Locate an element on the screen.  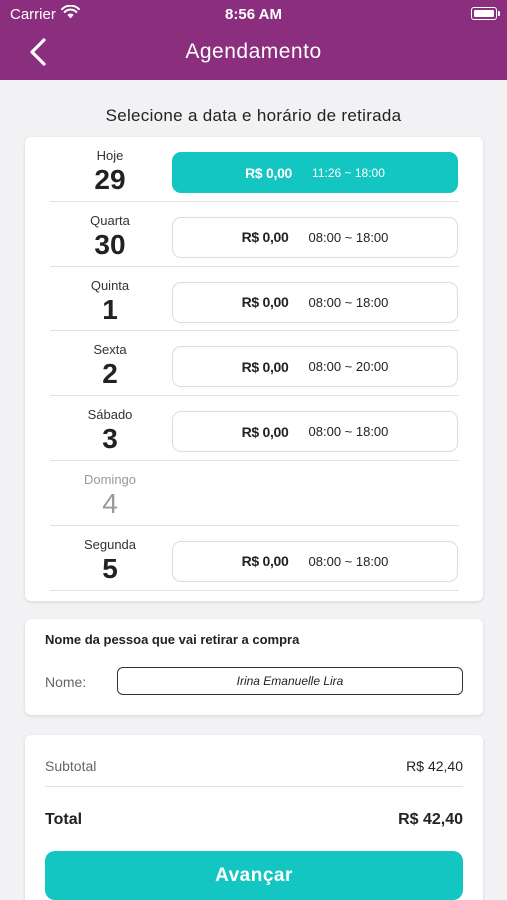
day-name: Quarta is located at coordinates (110, 220).